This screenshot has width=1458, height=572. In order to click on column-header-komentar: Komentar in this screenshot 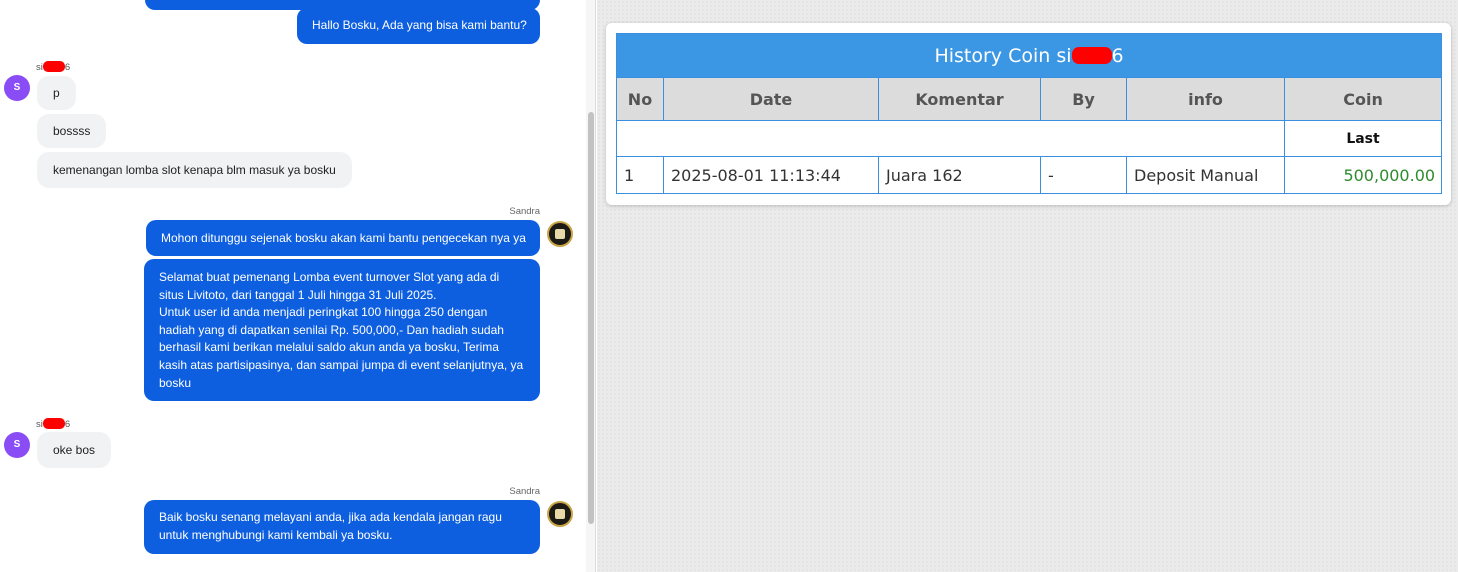, I will do `click(959, 99)`.